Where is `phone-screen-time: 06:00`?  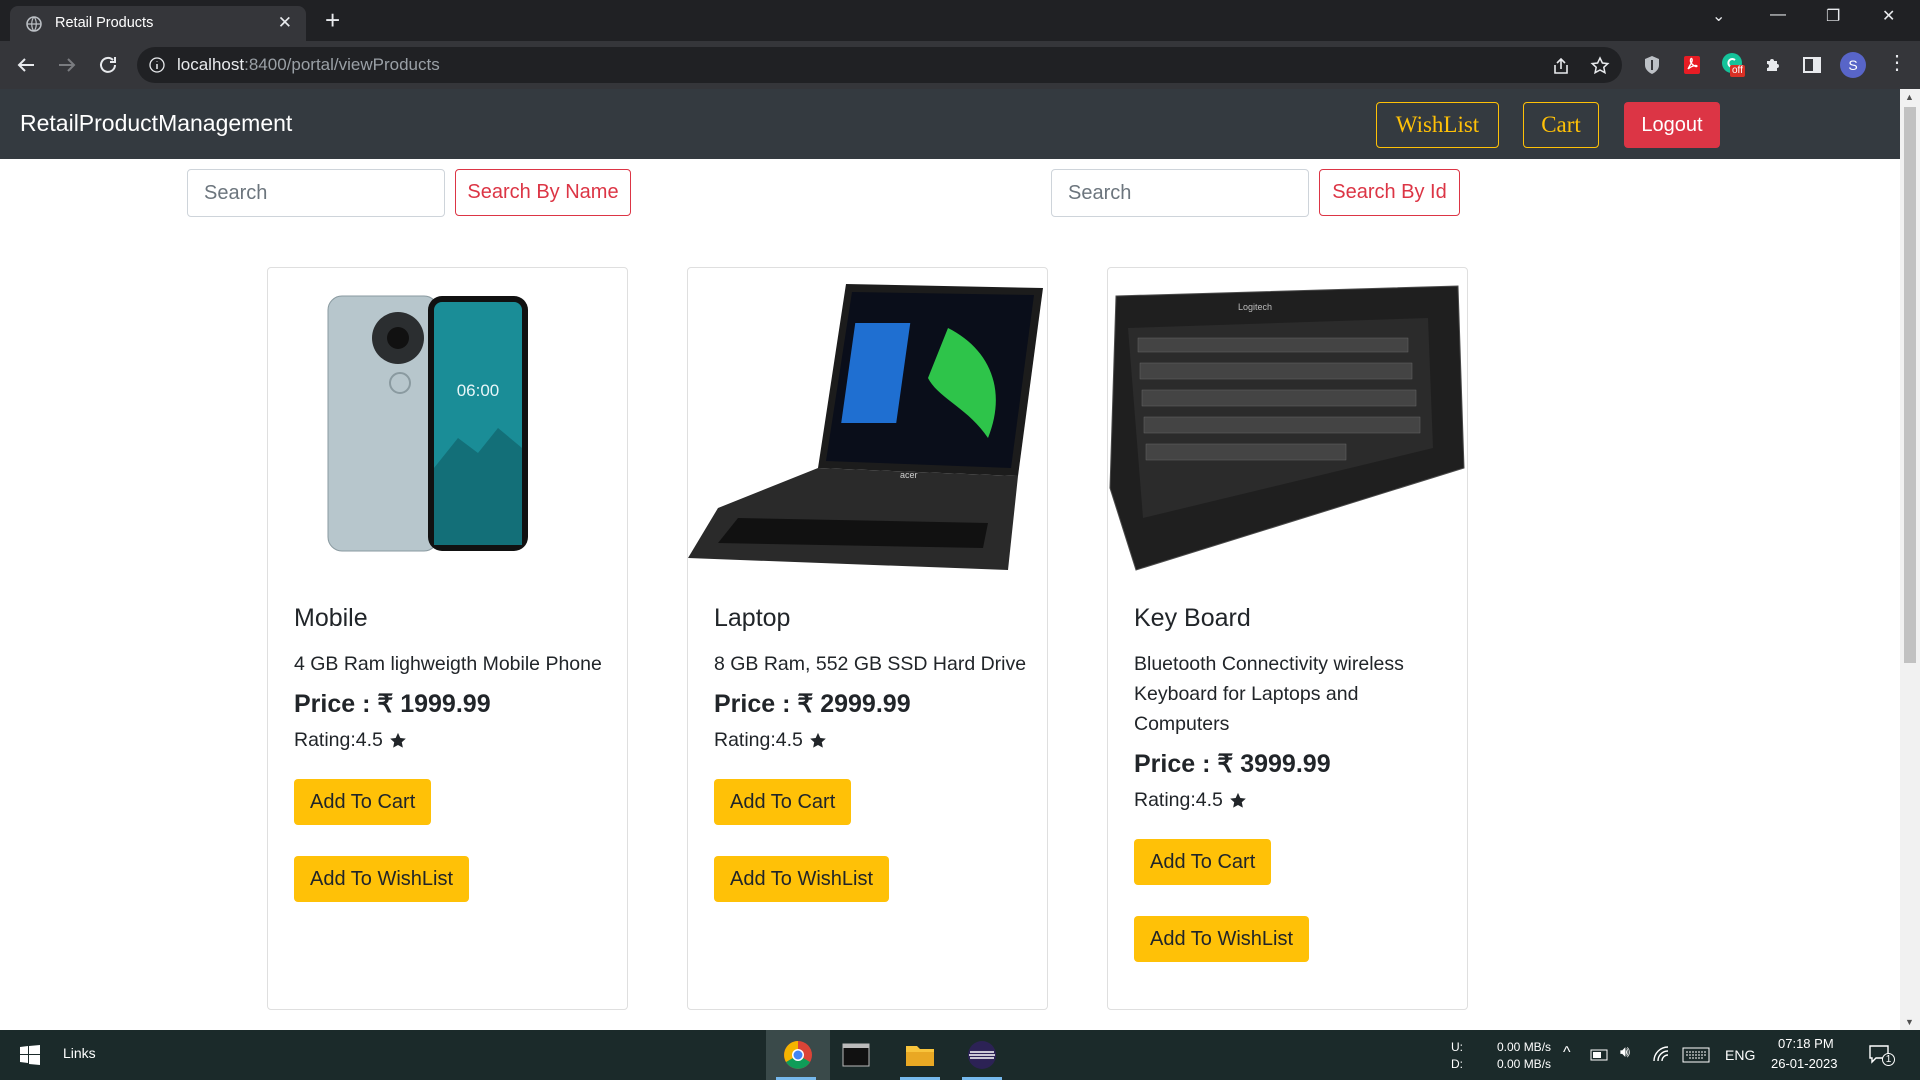
phone-screen-time: 06:00 is located at coordinates (478, 390).